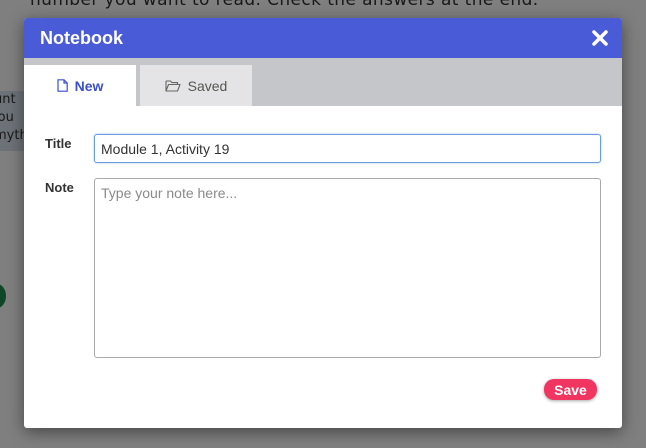  I want to click on modal-title: Notebook, so click(81, 37).